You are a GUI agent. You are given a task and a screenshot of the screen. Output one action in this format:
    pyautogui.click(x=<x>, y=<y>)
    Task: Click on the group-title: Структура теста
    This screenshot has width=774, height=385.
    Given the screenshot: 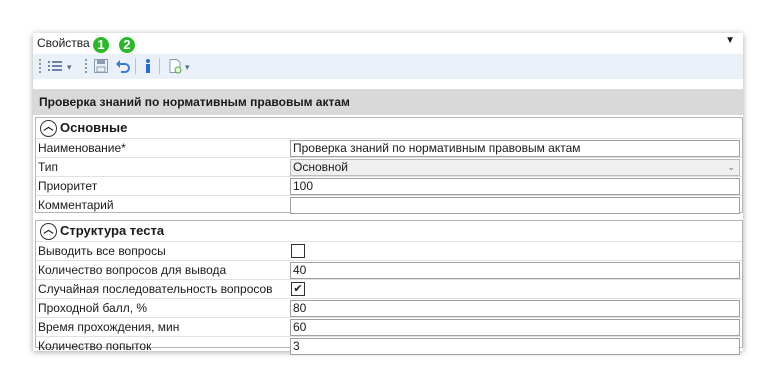 What is the action you would take?
    pyautogui.click(x=112, y=230)
    